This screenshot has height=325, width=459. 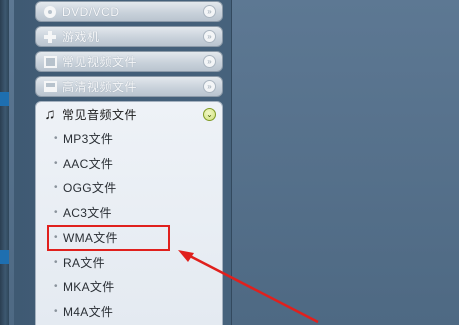 What do you see at coordinates (248, 287) in the screenshot?
I see `annotation-arrow` at bounding box center [248, 287].